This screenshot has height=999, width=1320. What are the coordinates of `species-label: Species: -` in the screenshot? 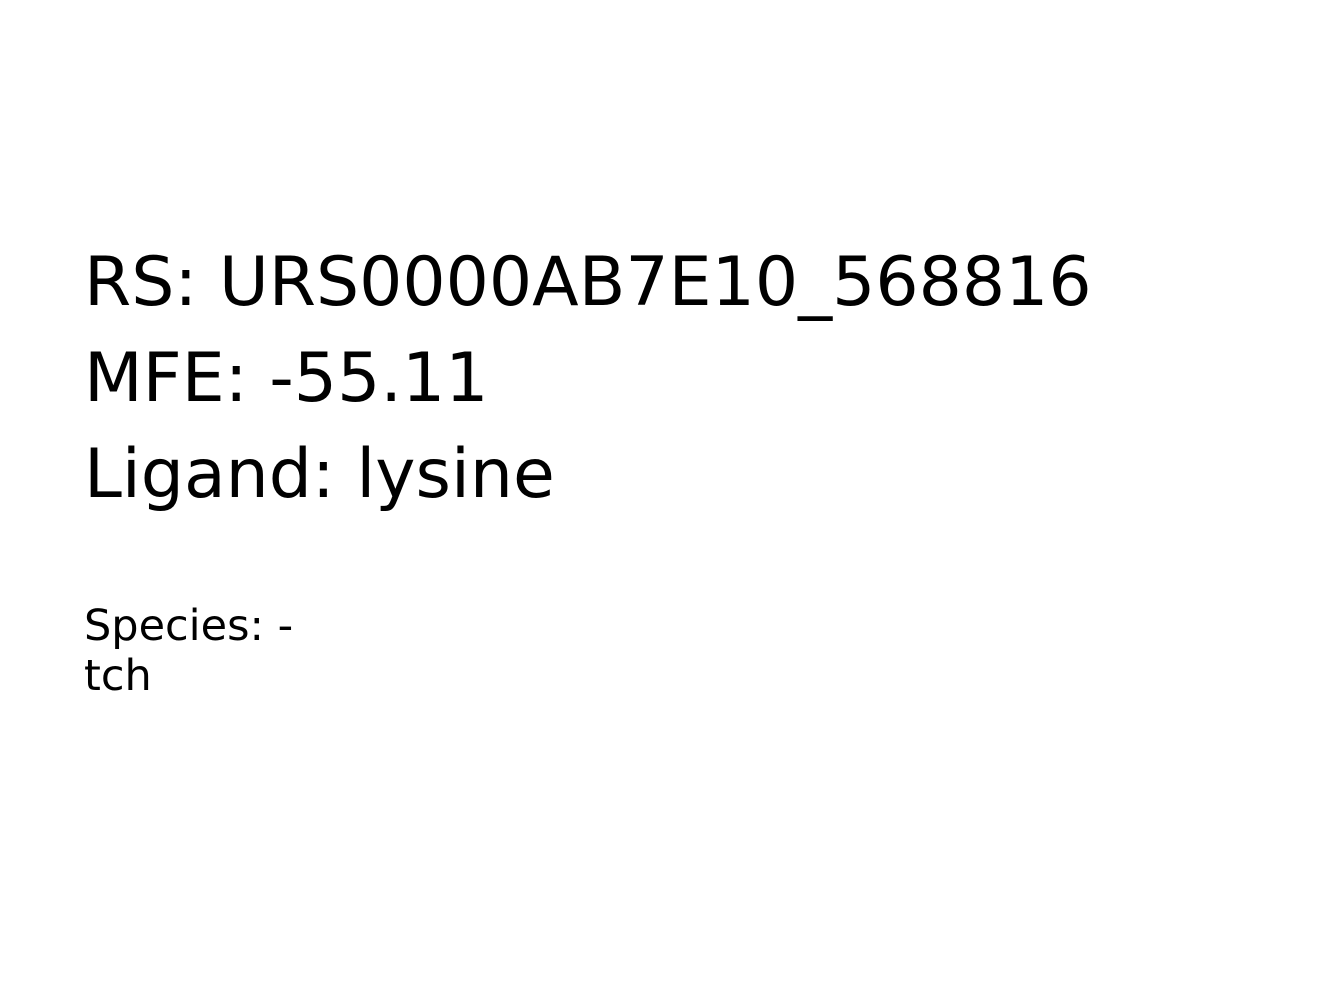 It's located at (189, 626).